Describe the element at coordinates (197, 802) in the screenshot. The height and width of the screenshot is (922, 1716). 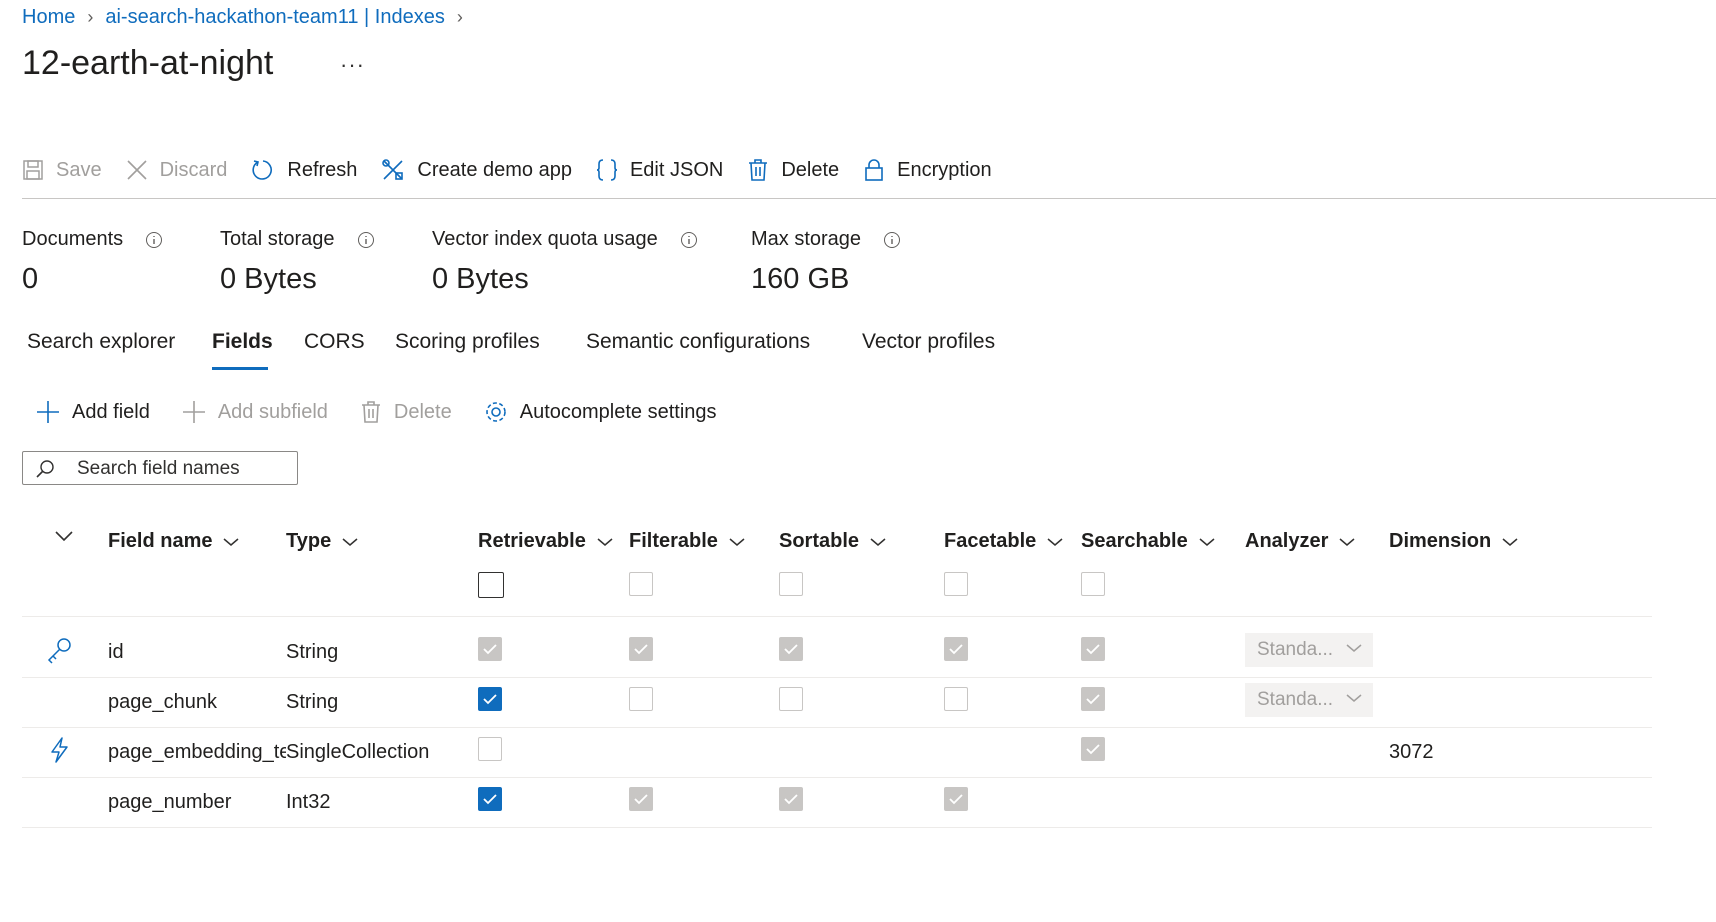
I see `field-name-cell: page_number` at that location.